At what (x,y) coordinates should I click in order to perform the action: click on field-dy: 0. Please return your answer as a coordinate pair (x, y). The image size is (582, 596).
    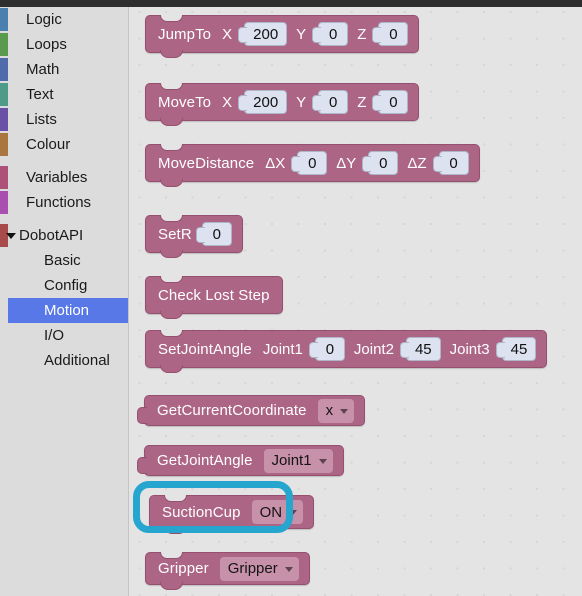
    Looking at the image, I should click on (380, 163).